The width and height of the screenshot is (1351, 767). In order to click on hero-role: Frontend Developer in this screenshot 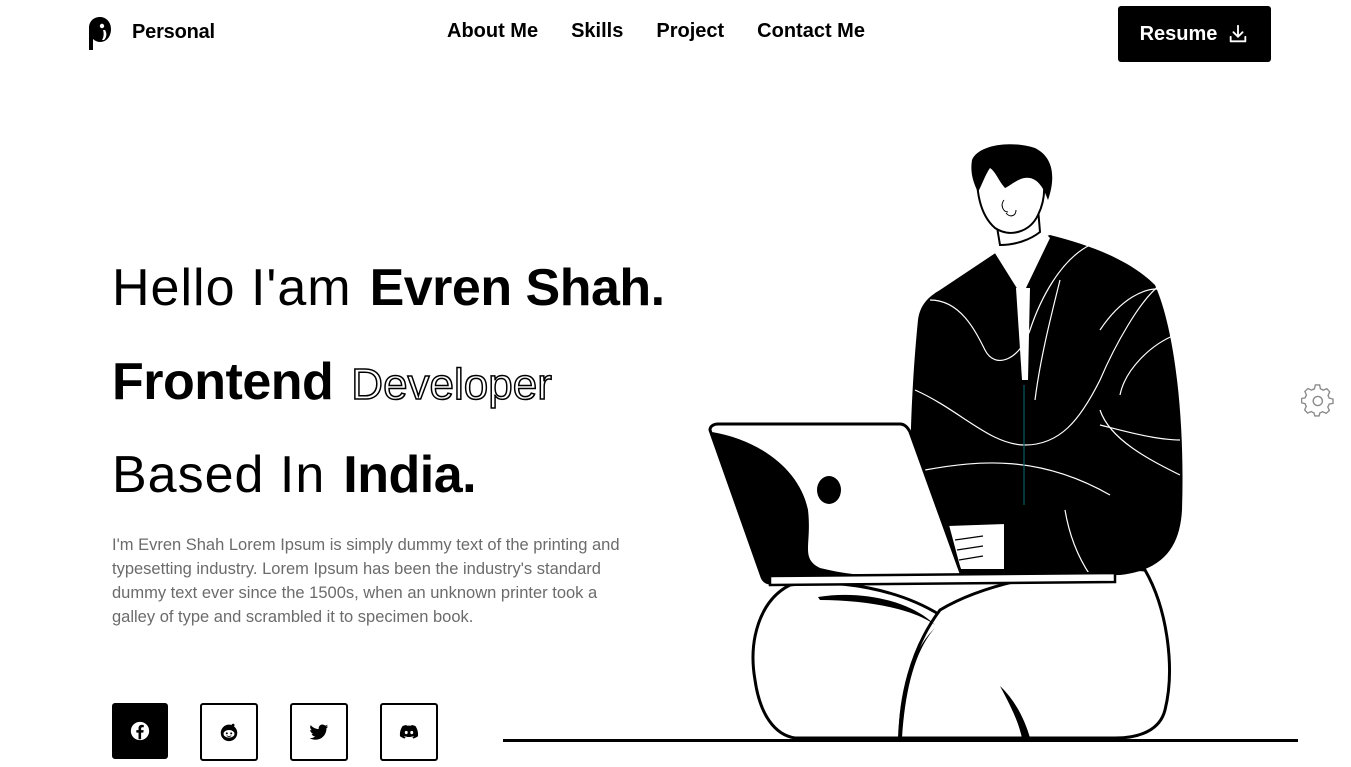, I will do `click(332, 382)`.